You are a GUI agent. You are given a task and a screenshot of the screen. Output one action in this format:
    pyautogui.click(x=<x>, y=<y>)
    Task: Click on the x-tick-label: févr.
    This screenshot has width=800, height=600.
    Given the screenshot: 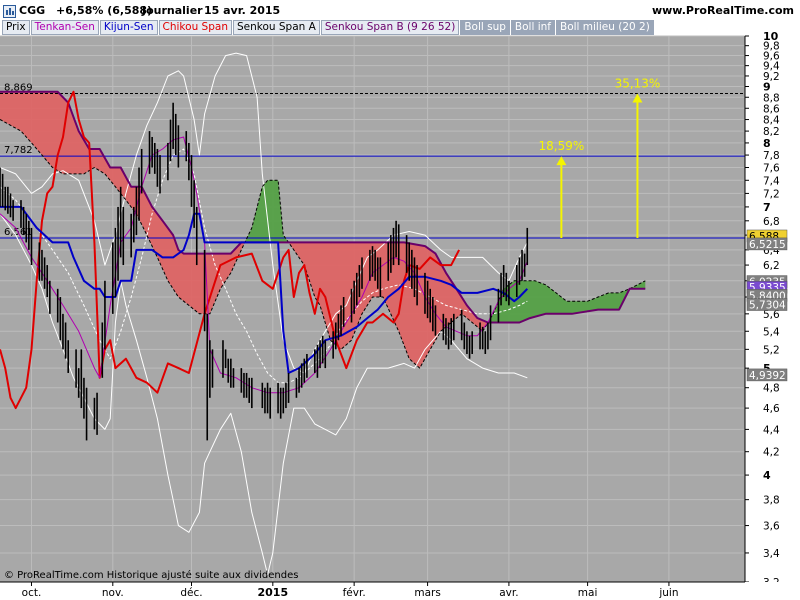 What is the action you would take?
    pyautogui.click(x=354, y=593)
    